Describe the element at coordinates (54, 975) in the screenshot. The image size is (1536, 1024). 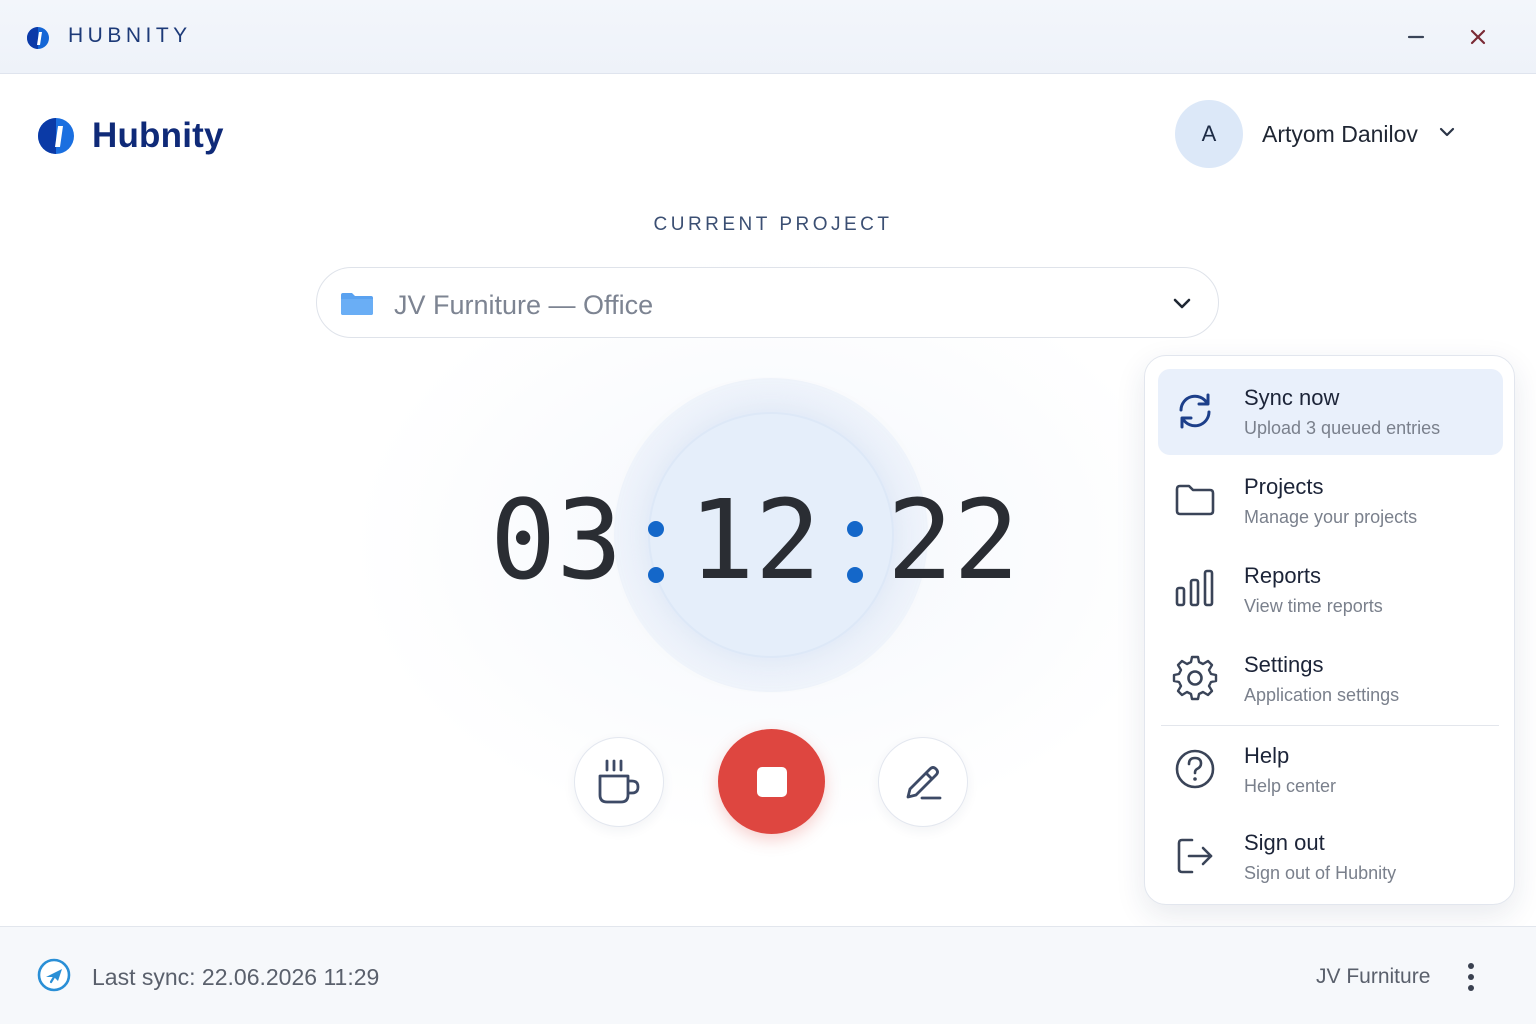
I see `sync-status-icon` at that location.